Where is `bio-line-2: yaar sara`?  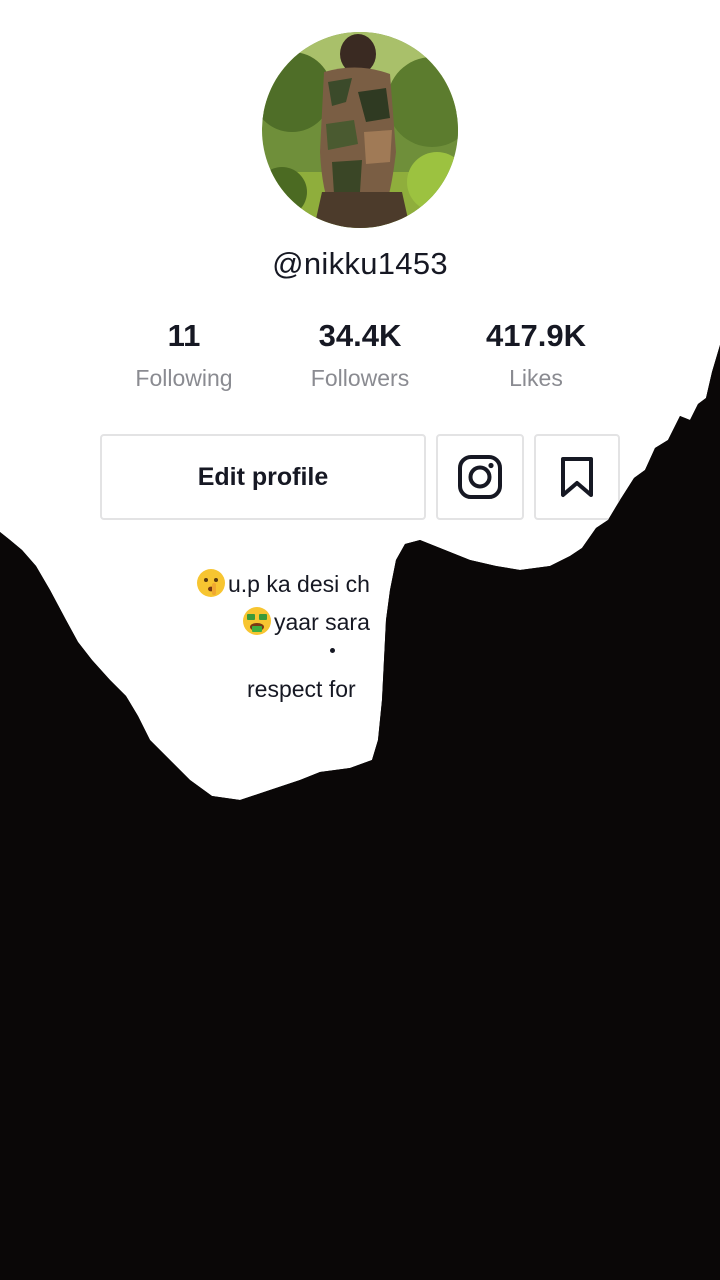 bio-line-2: yaar sara is located at coordinates (306, 621).